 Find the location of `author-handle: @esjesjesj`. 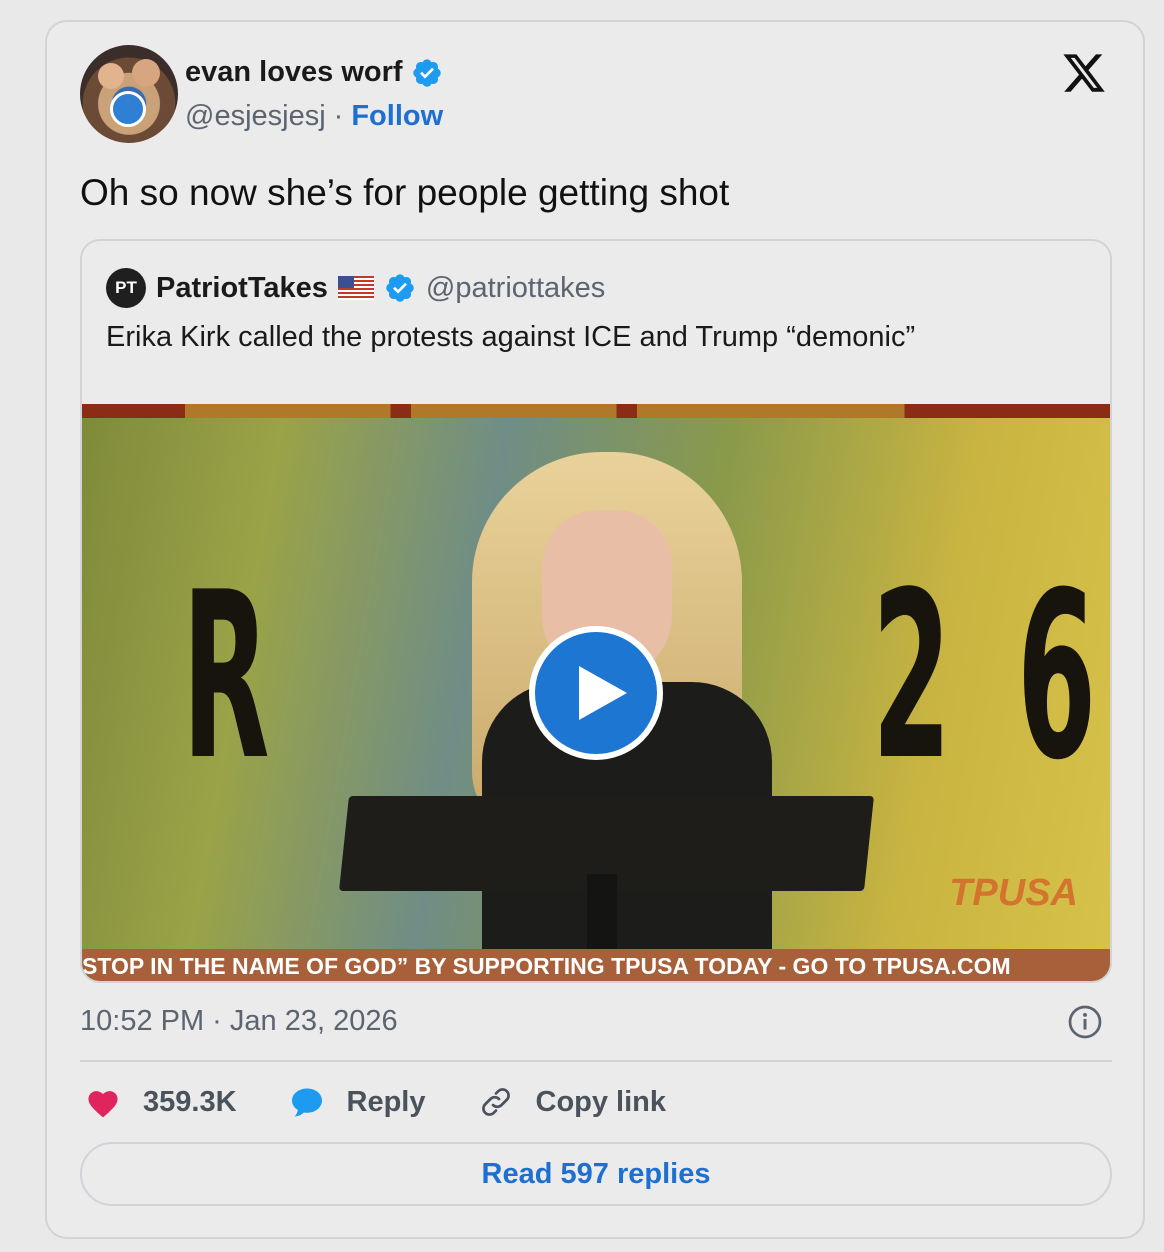

author-handle: @esjesjesj is located at coordinates (255, 116).